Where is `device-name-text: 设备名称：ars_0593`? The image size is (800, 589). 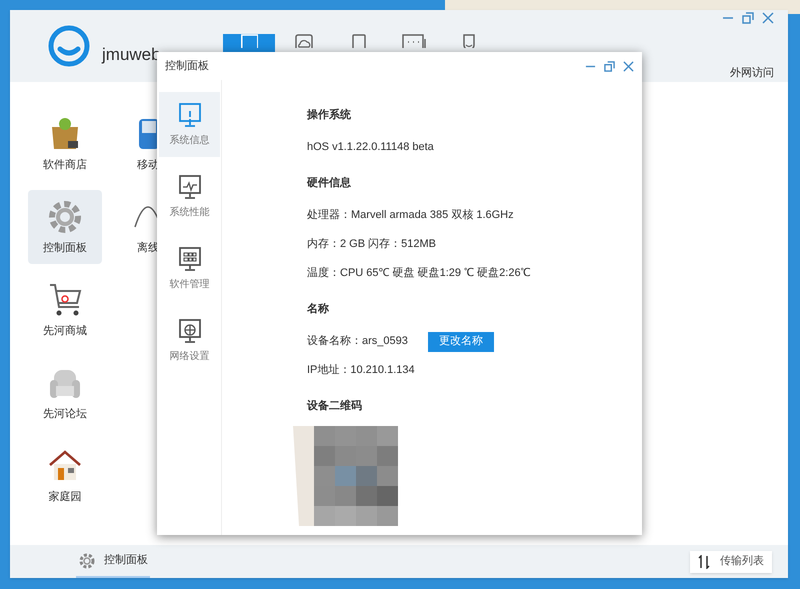
device-name-text: 设备名称：ars_0593 is located at coordinates (357, 342).